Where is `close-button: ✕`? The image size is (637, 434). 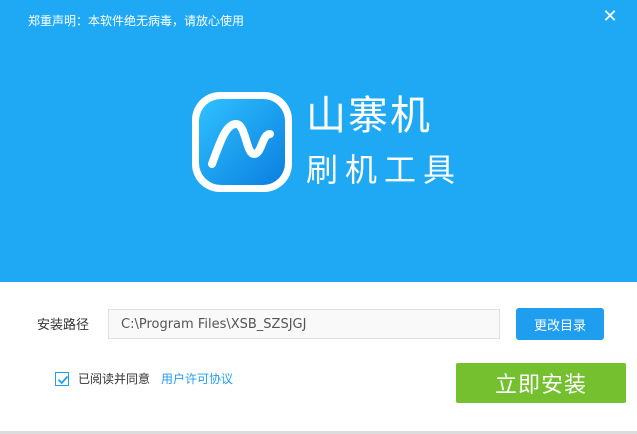
close-button: ✕ is located at coordinates (610, 17).